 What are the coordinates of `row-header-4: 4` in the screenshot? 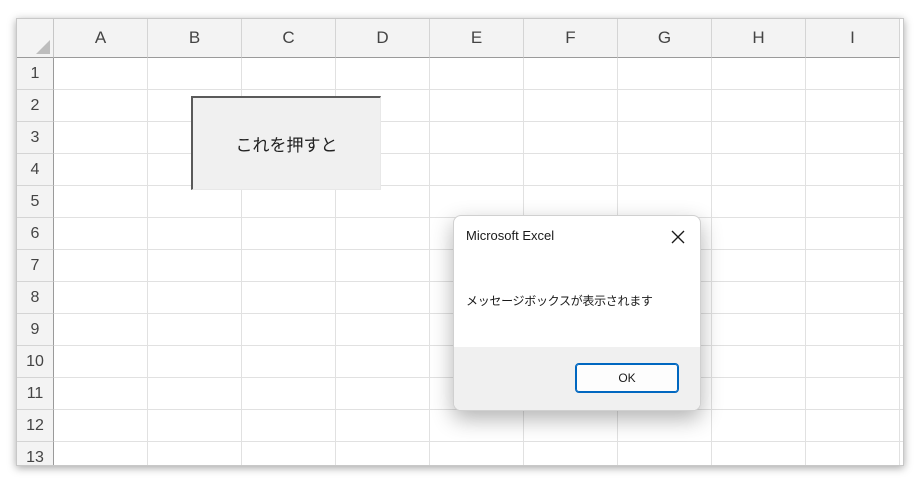 It's located at (35, 170).